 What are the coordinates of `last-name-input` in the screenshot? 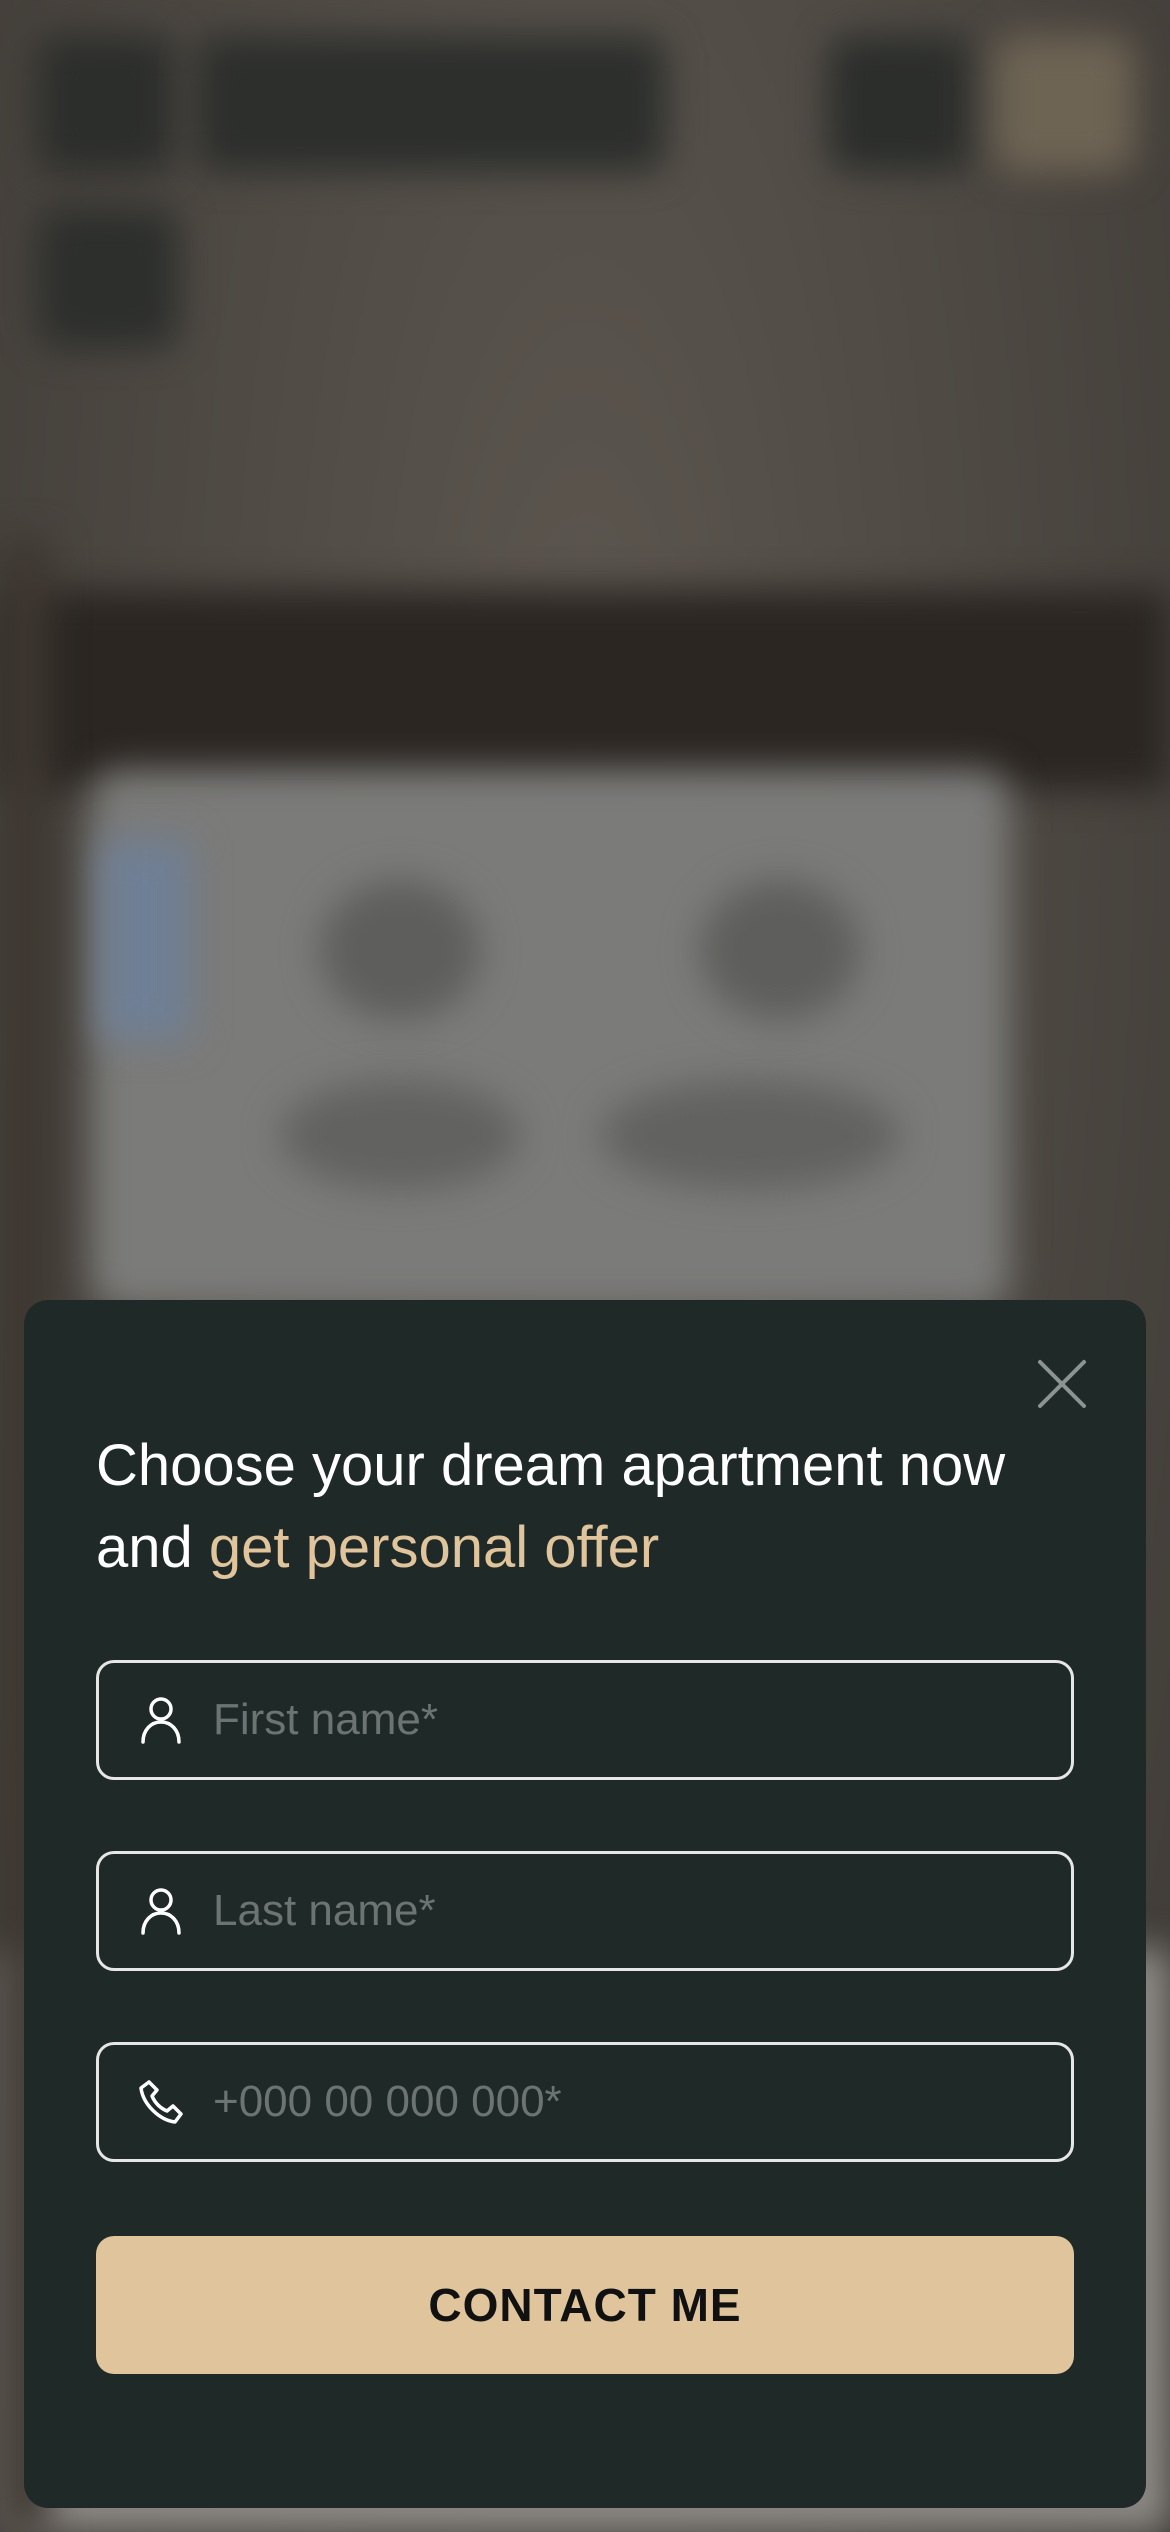 It's located at (627, 1911).